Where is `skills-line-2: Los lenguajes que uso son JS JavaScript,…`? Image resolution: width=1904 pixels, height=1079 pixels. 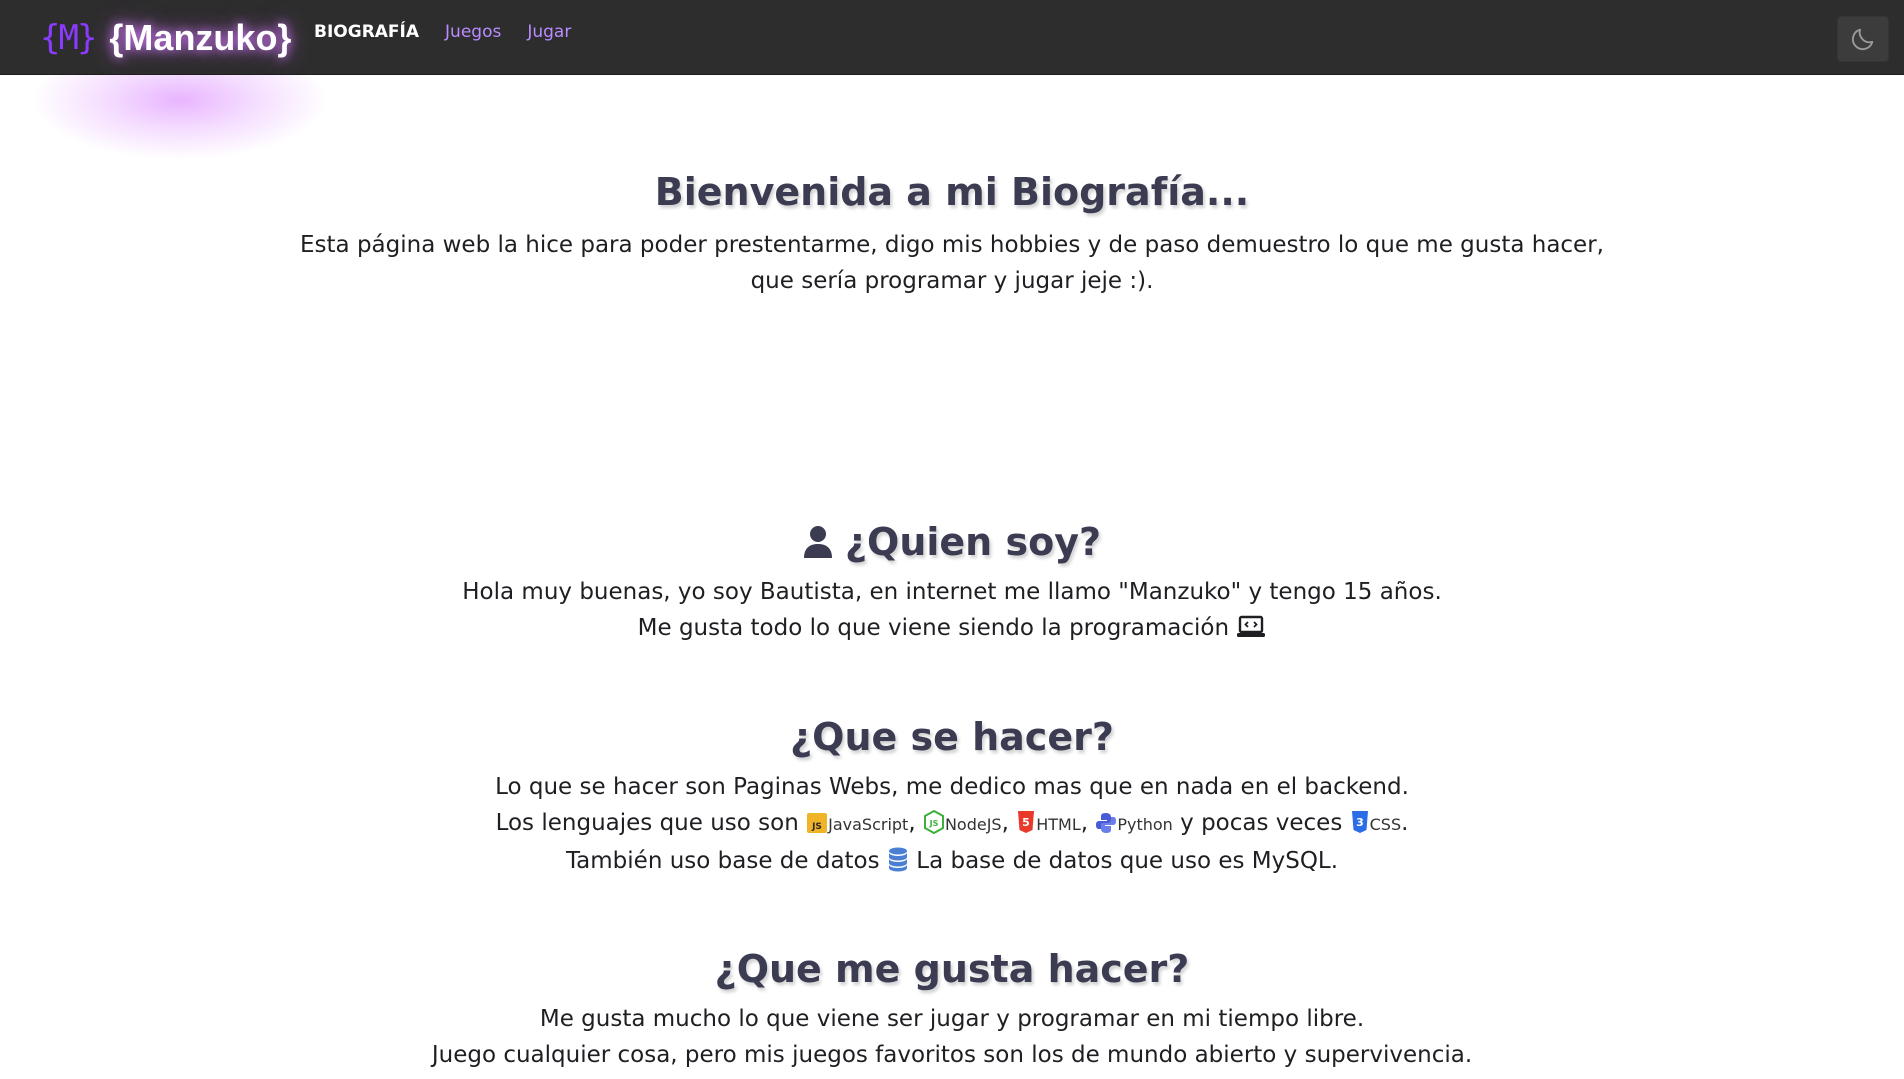 skills-line-2: Los lenguajes que uso son JS JavaScript,… is located at coordinates (952, 823).